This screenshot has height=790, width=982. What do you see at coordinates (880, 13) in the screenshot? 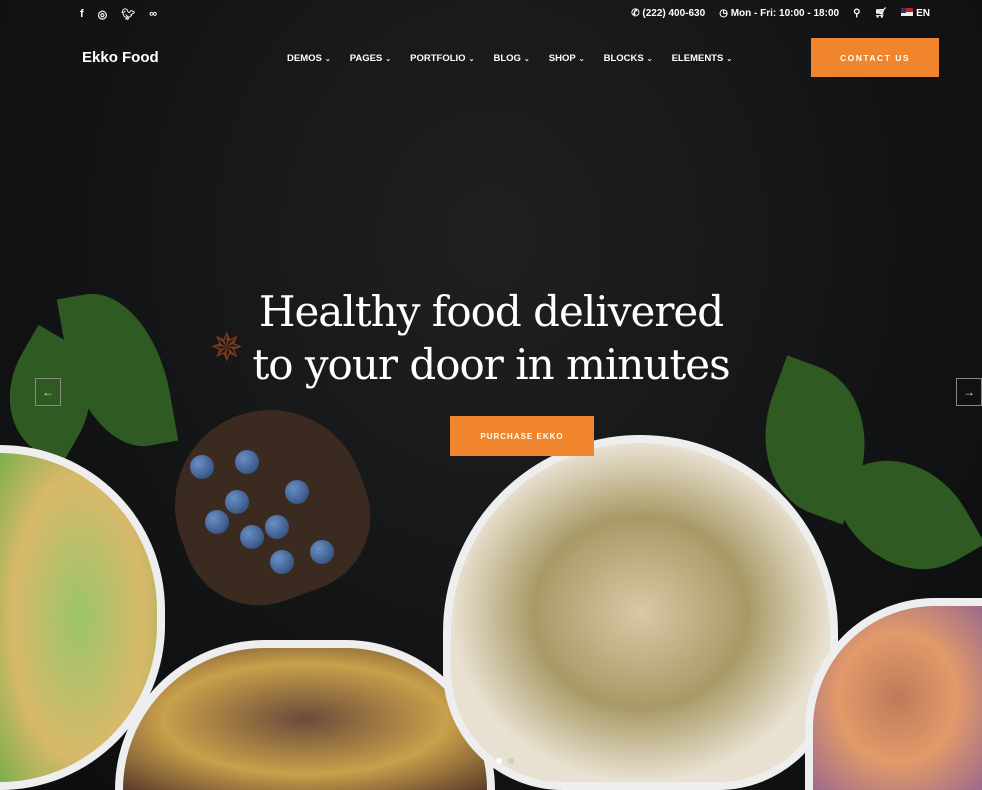
I see `cart-icon: 🛒︎` at bounding box center [880, 13].